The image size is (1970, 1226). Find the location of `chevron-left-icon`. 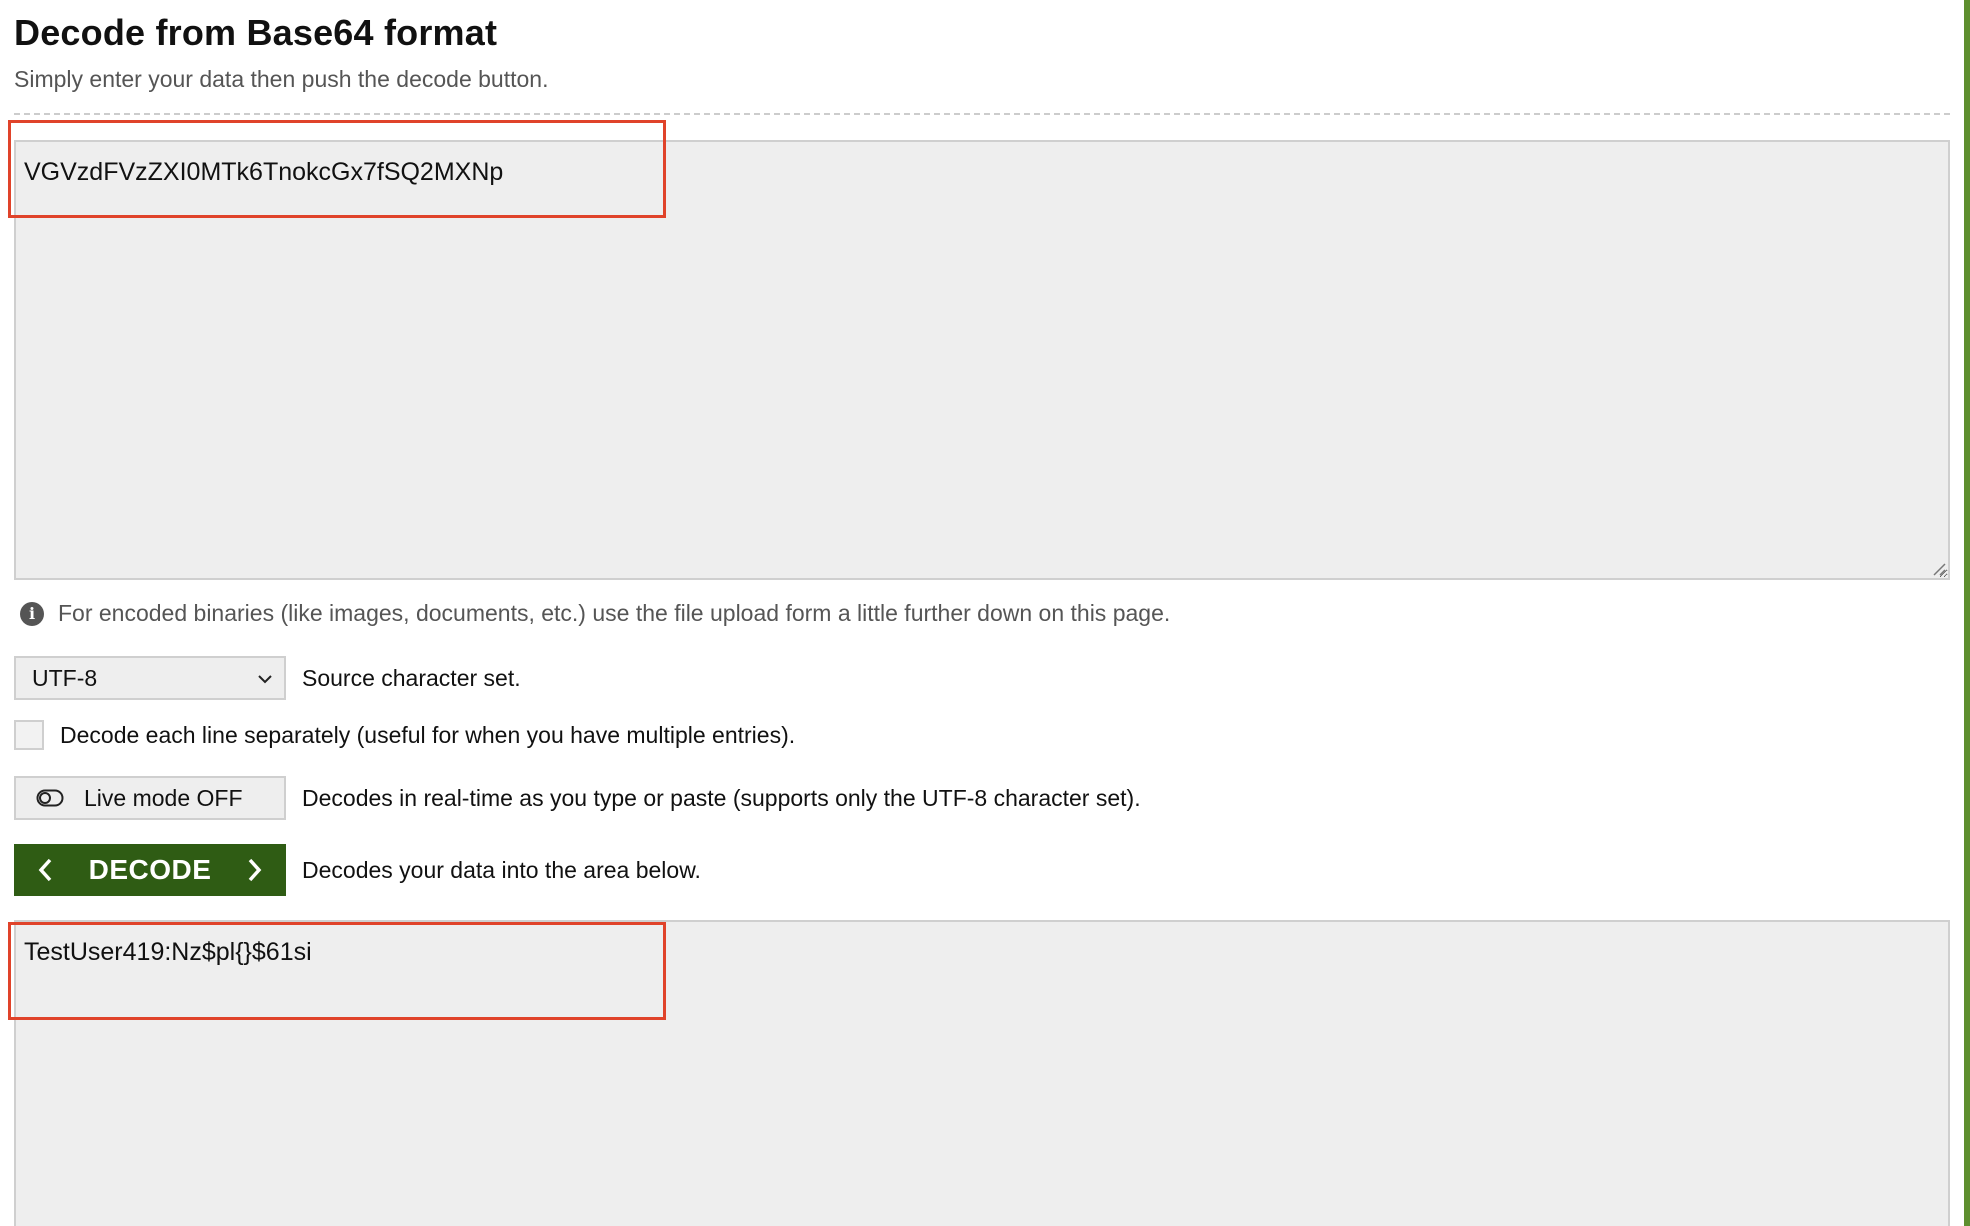

chevron-left-icon is located at coordinates (45, 870).